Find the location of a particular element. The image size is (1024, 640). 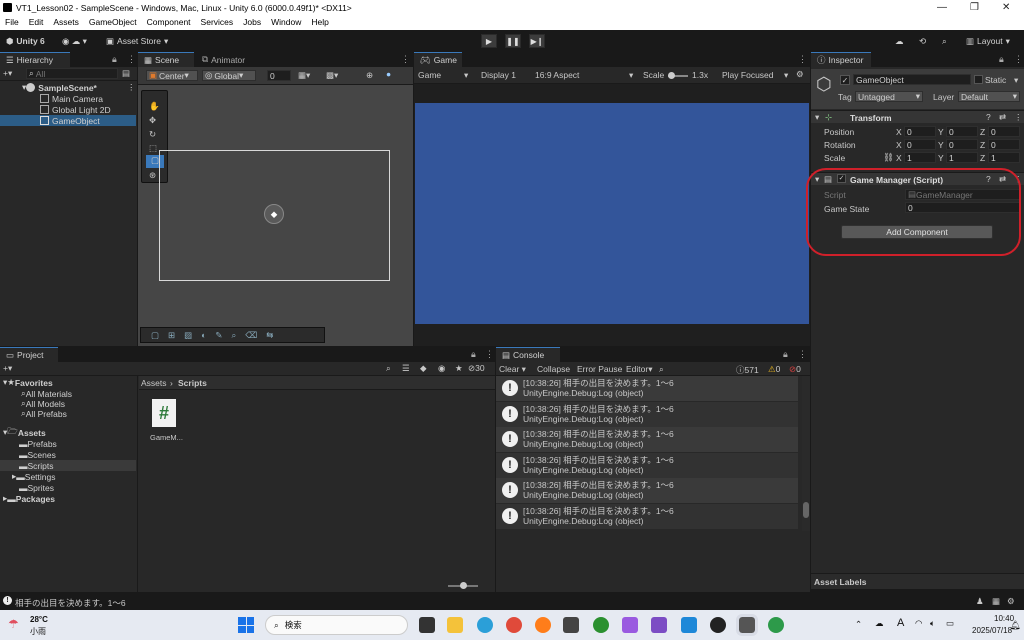

pause-button: ❚❚ is located at coordinates (513, 41).